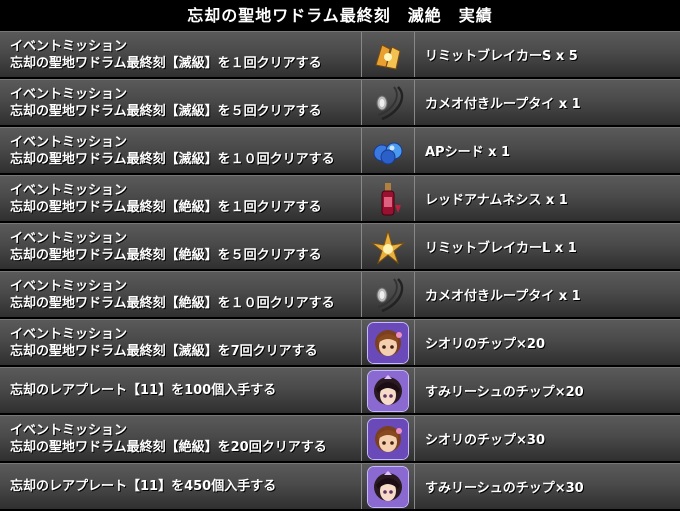 The image size is (680, 511). I want to click on mission-cell: 忘却のレアプレート【11】を100個入手する, so click(181, 390).